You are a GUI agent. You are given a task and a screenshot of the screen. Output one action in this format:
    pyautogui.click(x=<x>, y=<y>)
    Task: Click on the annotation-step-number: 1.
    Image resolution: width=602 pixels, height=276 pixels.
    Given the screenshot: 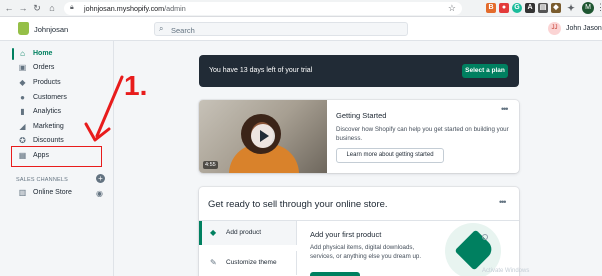 What is the action you would take?
    pyautogui.click(x=136, y=85)
    